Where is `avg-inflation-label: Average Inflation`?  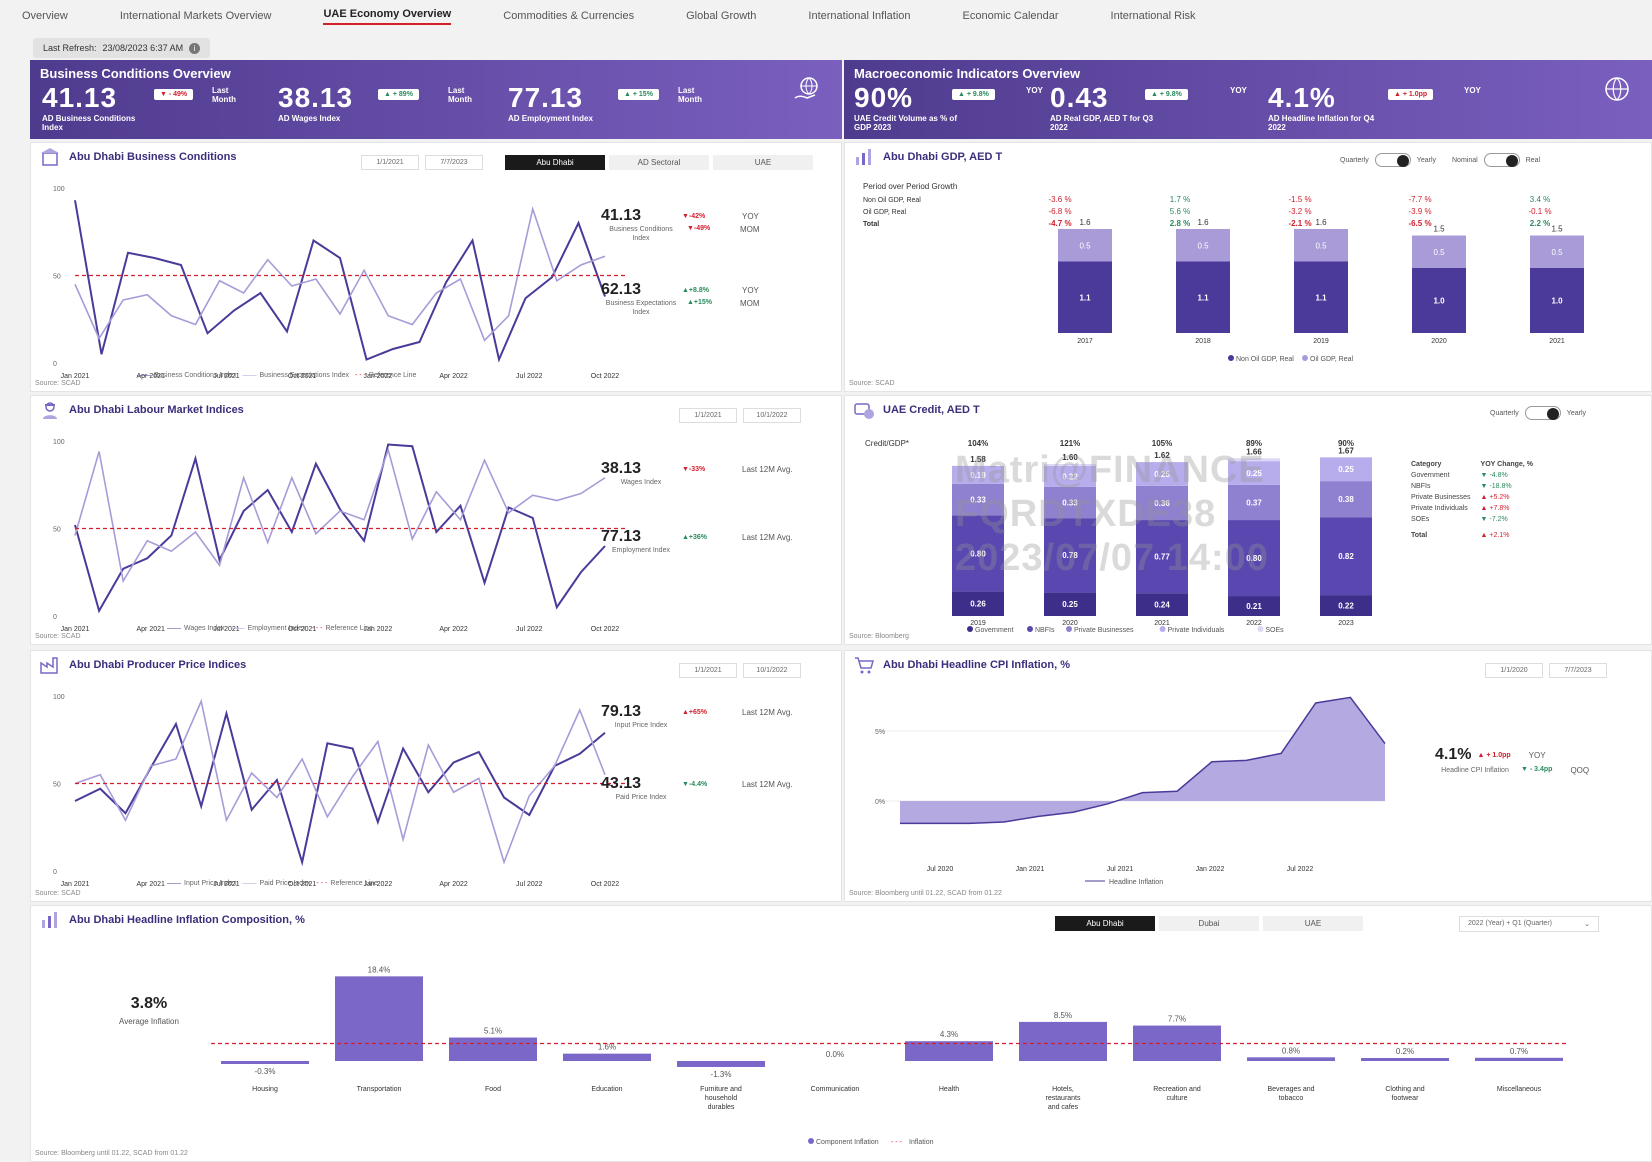 avg-inflation-label: Average Inflation is located at coordinates (149, 1021).